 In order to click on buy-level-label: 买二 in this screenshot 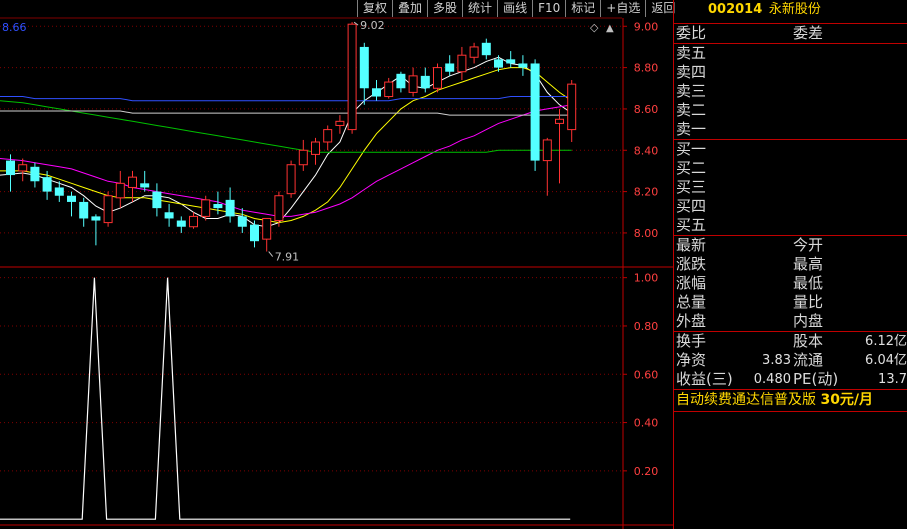, I will do `click(691, 168)`.